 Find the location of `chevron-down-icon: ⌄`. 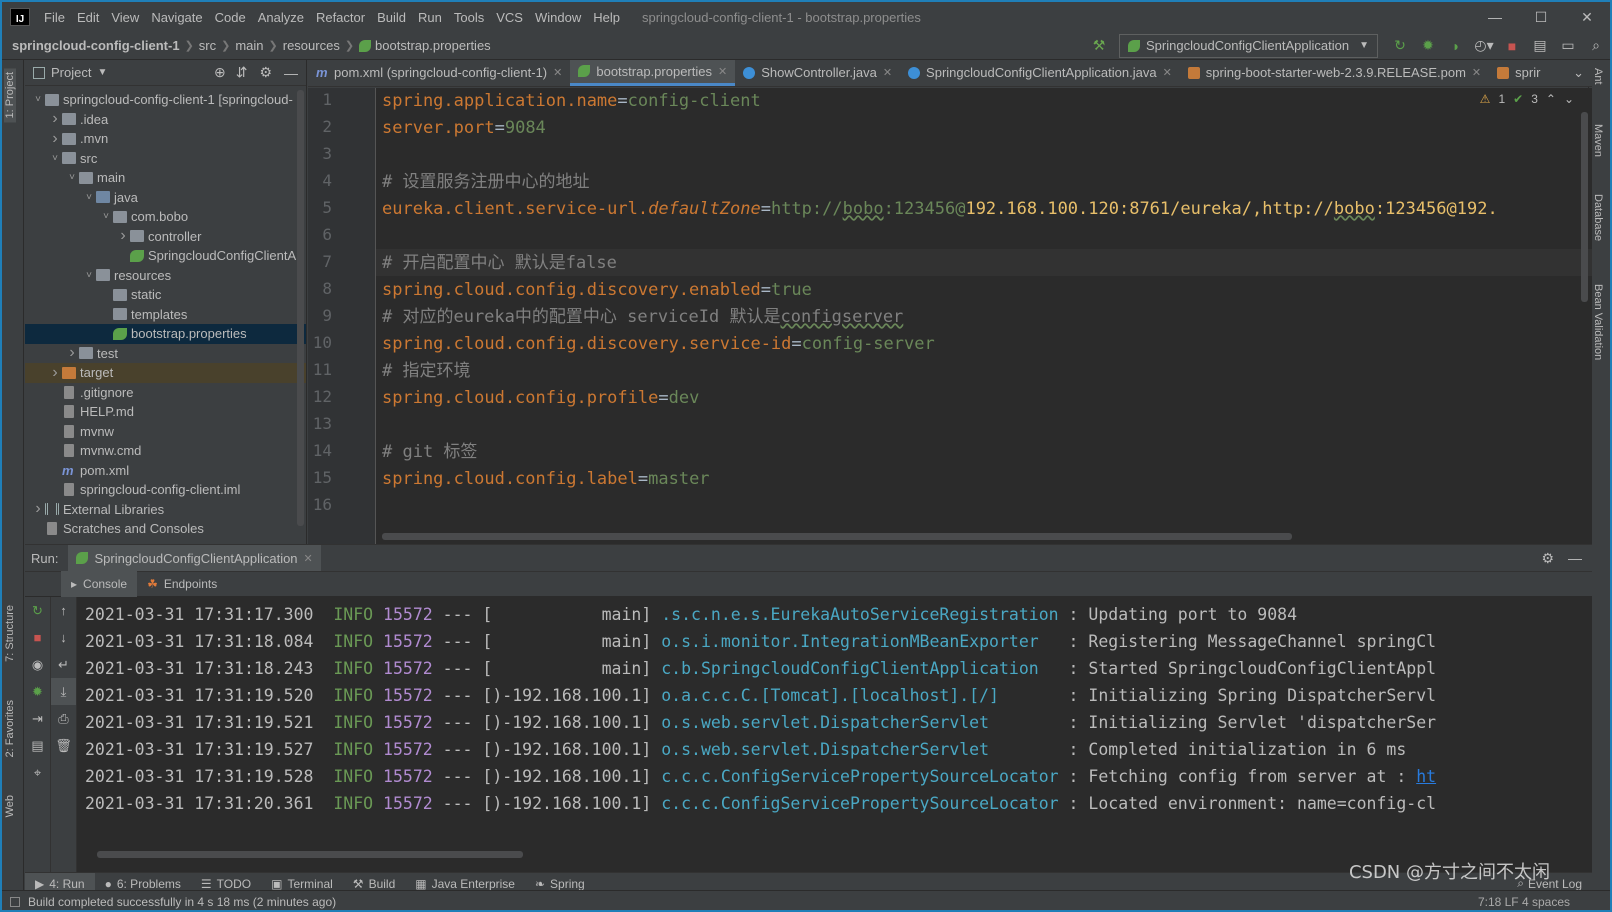

chevron-down-icon: ⌄ is located at coordinates (1569, 99).